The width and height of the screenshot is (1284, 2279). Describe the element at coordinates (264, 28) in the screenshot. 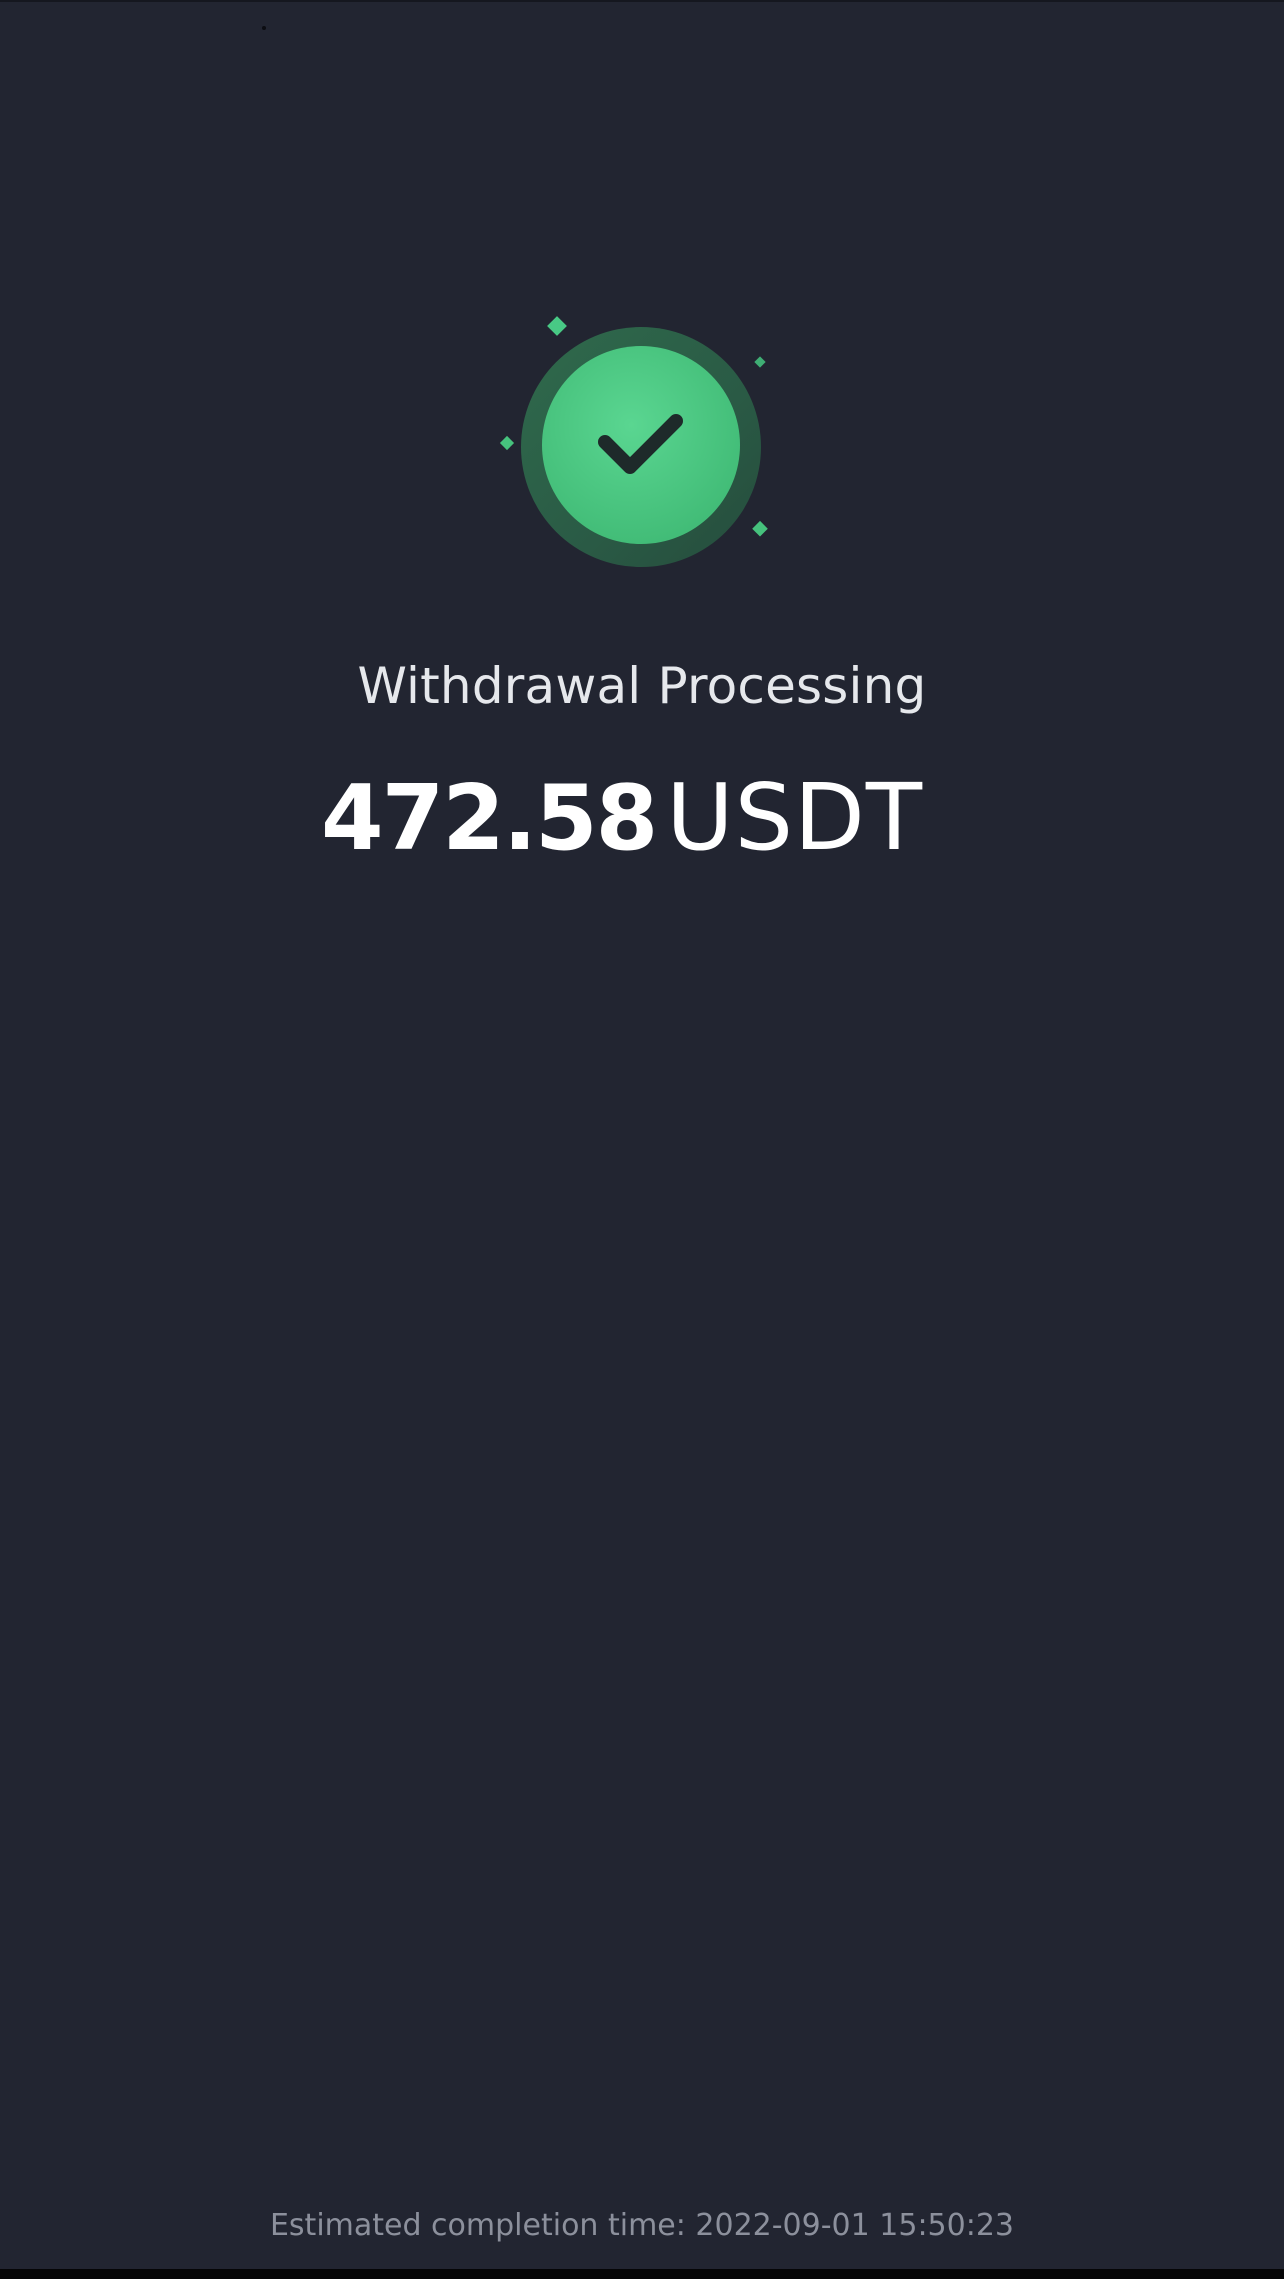

I see `status-bar-dot` at that location.